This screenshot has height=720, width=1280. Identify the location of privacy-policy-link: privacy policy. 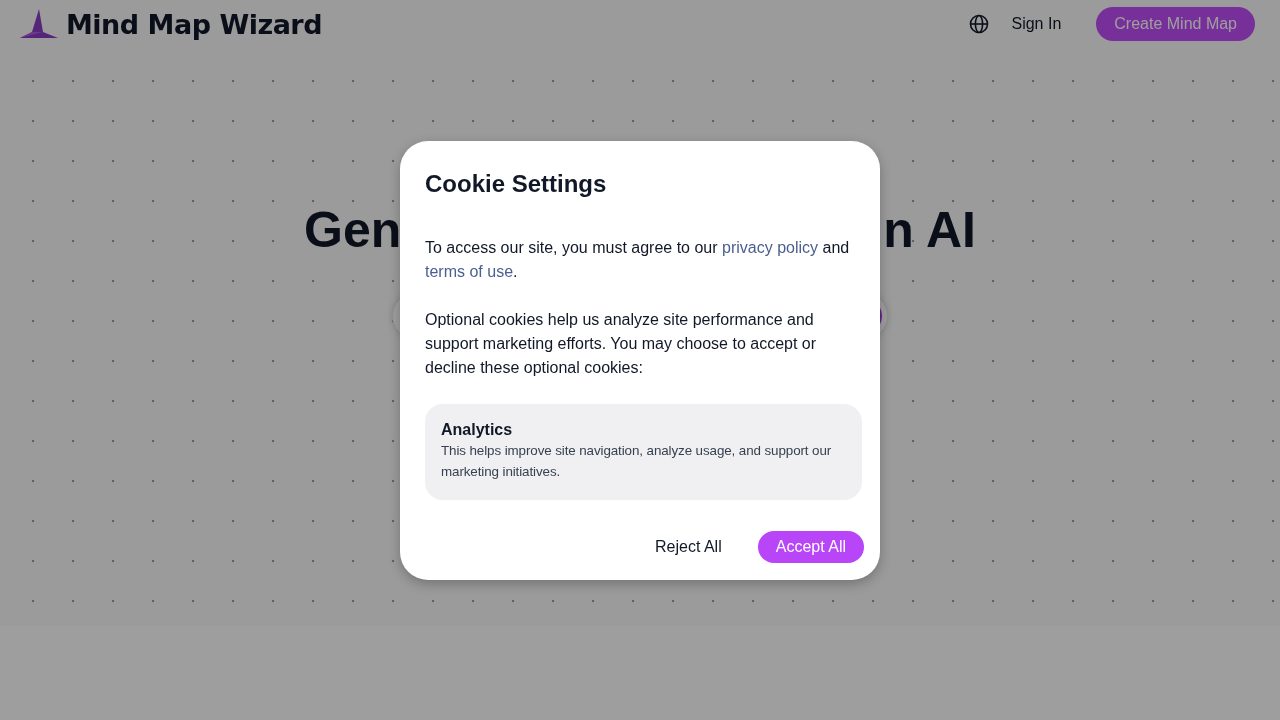
(770, 247).